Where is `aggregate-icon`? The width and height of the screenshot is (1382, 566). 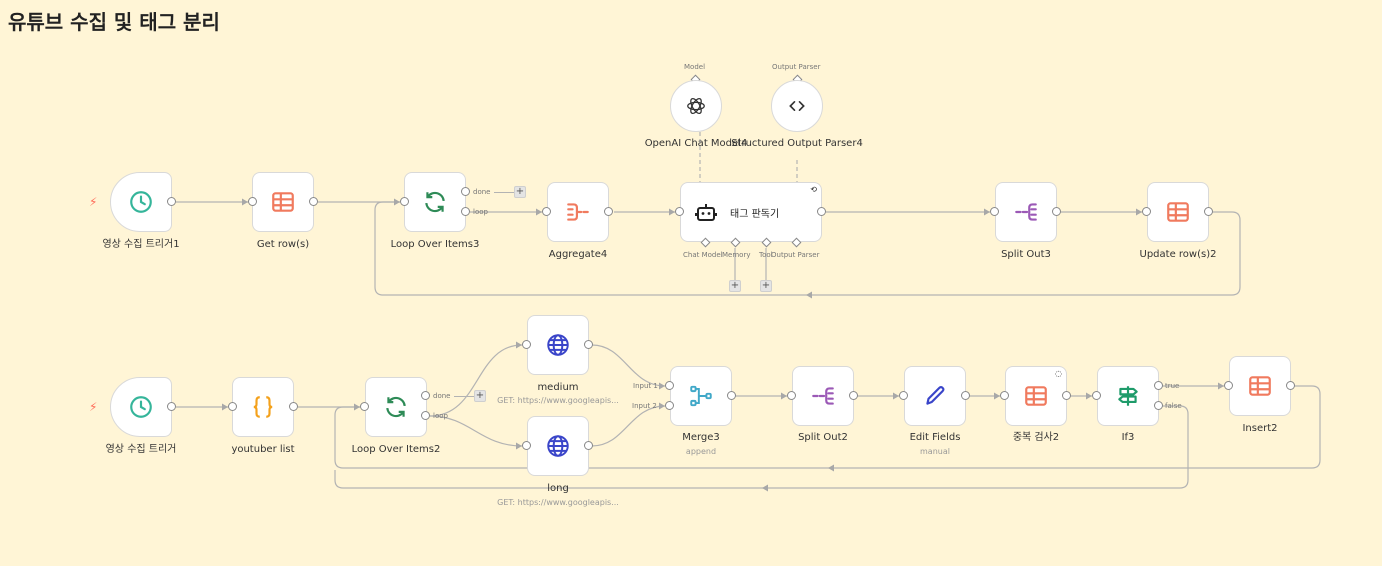 aggregate-icon is located at coordinates (578, 212).